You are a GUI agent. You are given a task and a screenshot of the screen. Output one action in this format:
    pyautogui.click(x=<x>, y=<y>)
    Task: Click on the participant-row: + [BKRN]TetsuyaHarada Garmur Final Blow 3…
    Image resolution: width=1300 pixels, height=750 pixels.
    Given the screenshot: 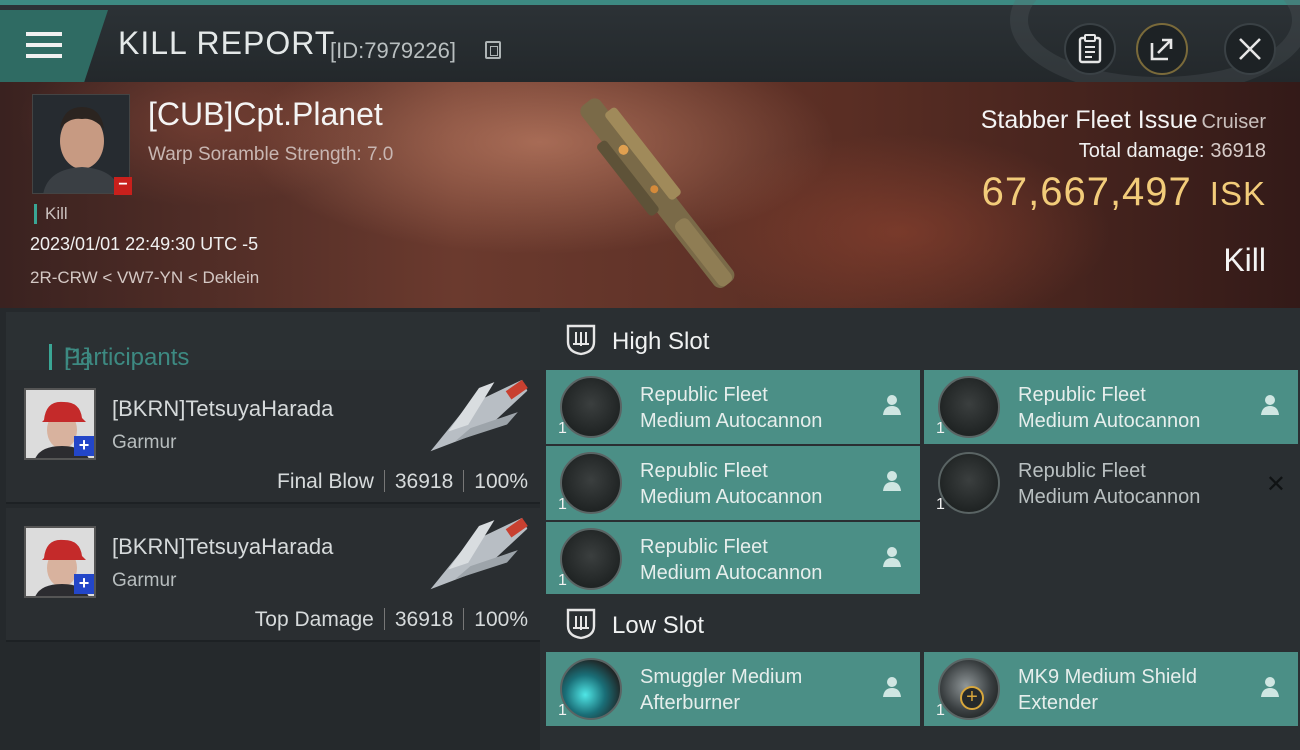 What is the action you would take?
    pyautogui.click(x=273, y=437)
    